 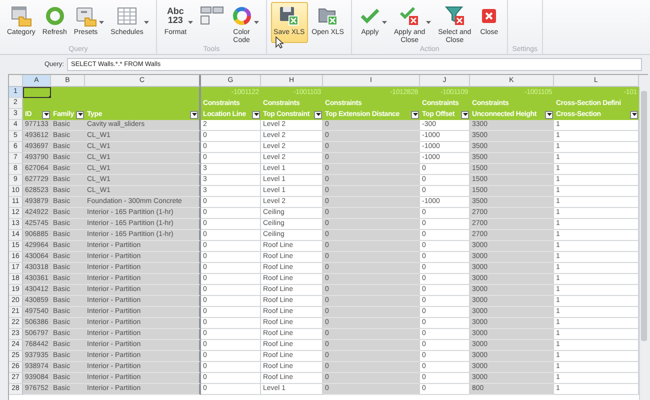 I want to click on checkmark-close-icon, so click(x=409, y=16).